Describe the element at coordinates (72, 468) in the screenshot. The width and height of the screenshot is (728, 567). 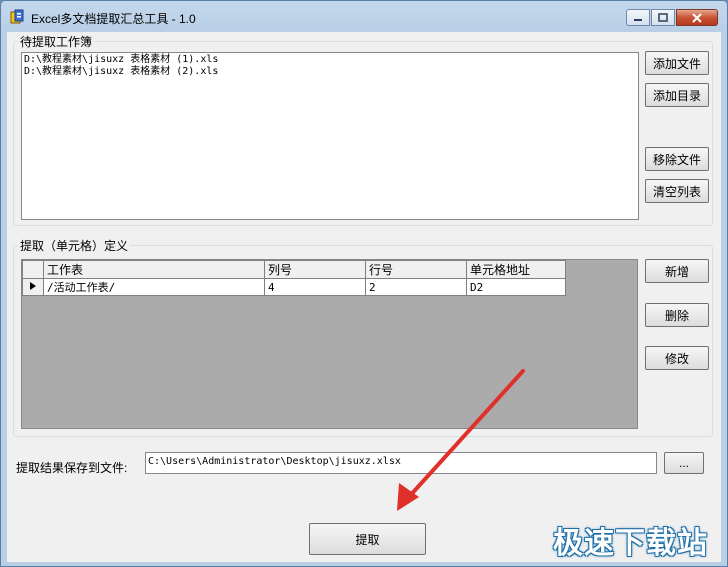
I see `save-path-label: 提取结果保存到文件:` at that location.